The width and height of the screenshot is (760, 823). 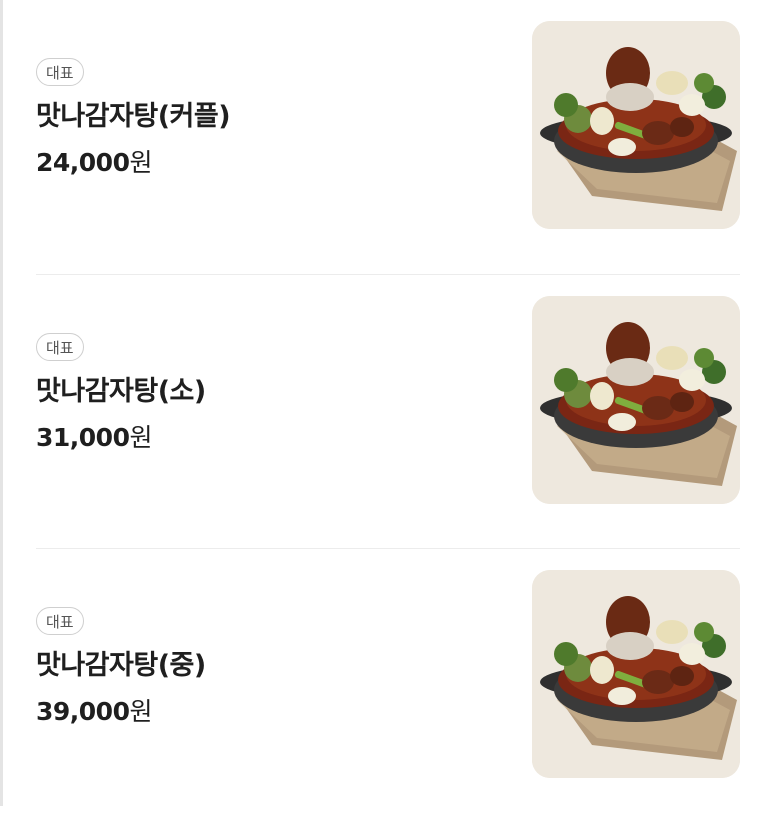 I want to click on menu-item-name: 맛나감자탕(소), so click(x=121, y=391).